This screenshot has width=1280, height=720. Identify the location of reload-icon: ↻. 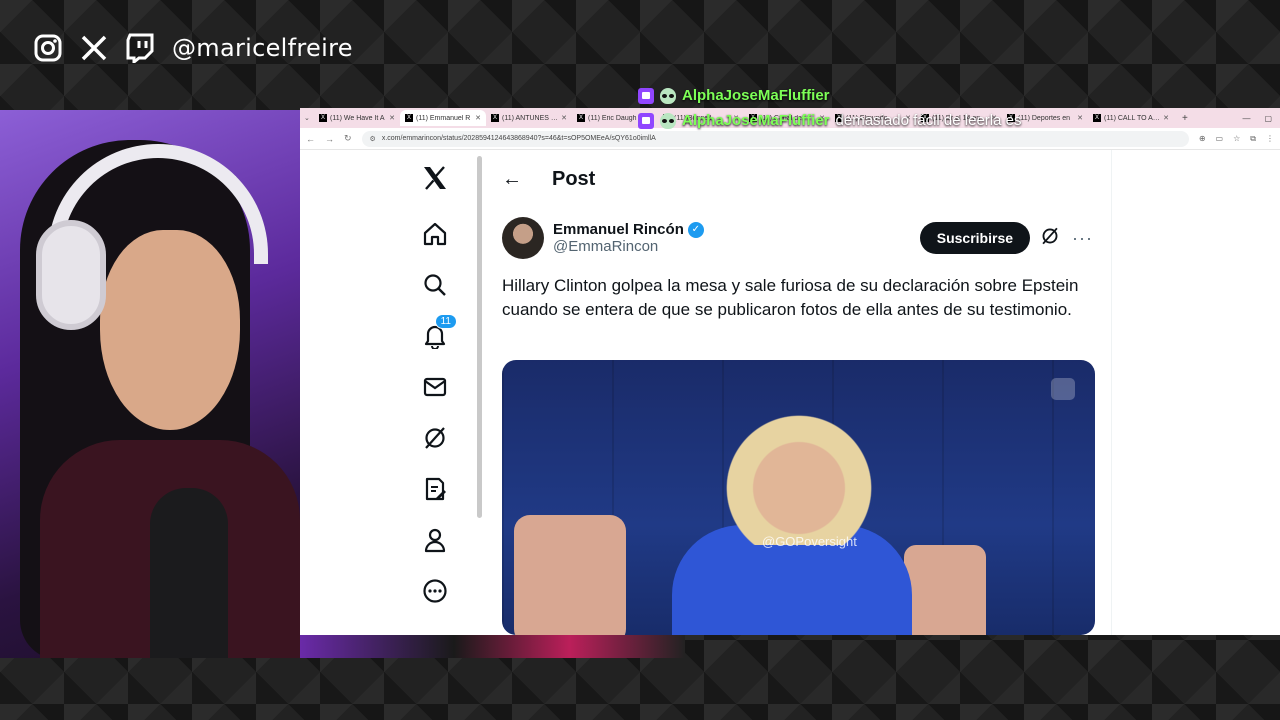
(348, 138).